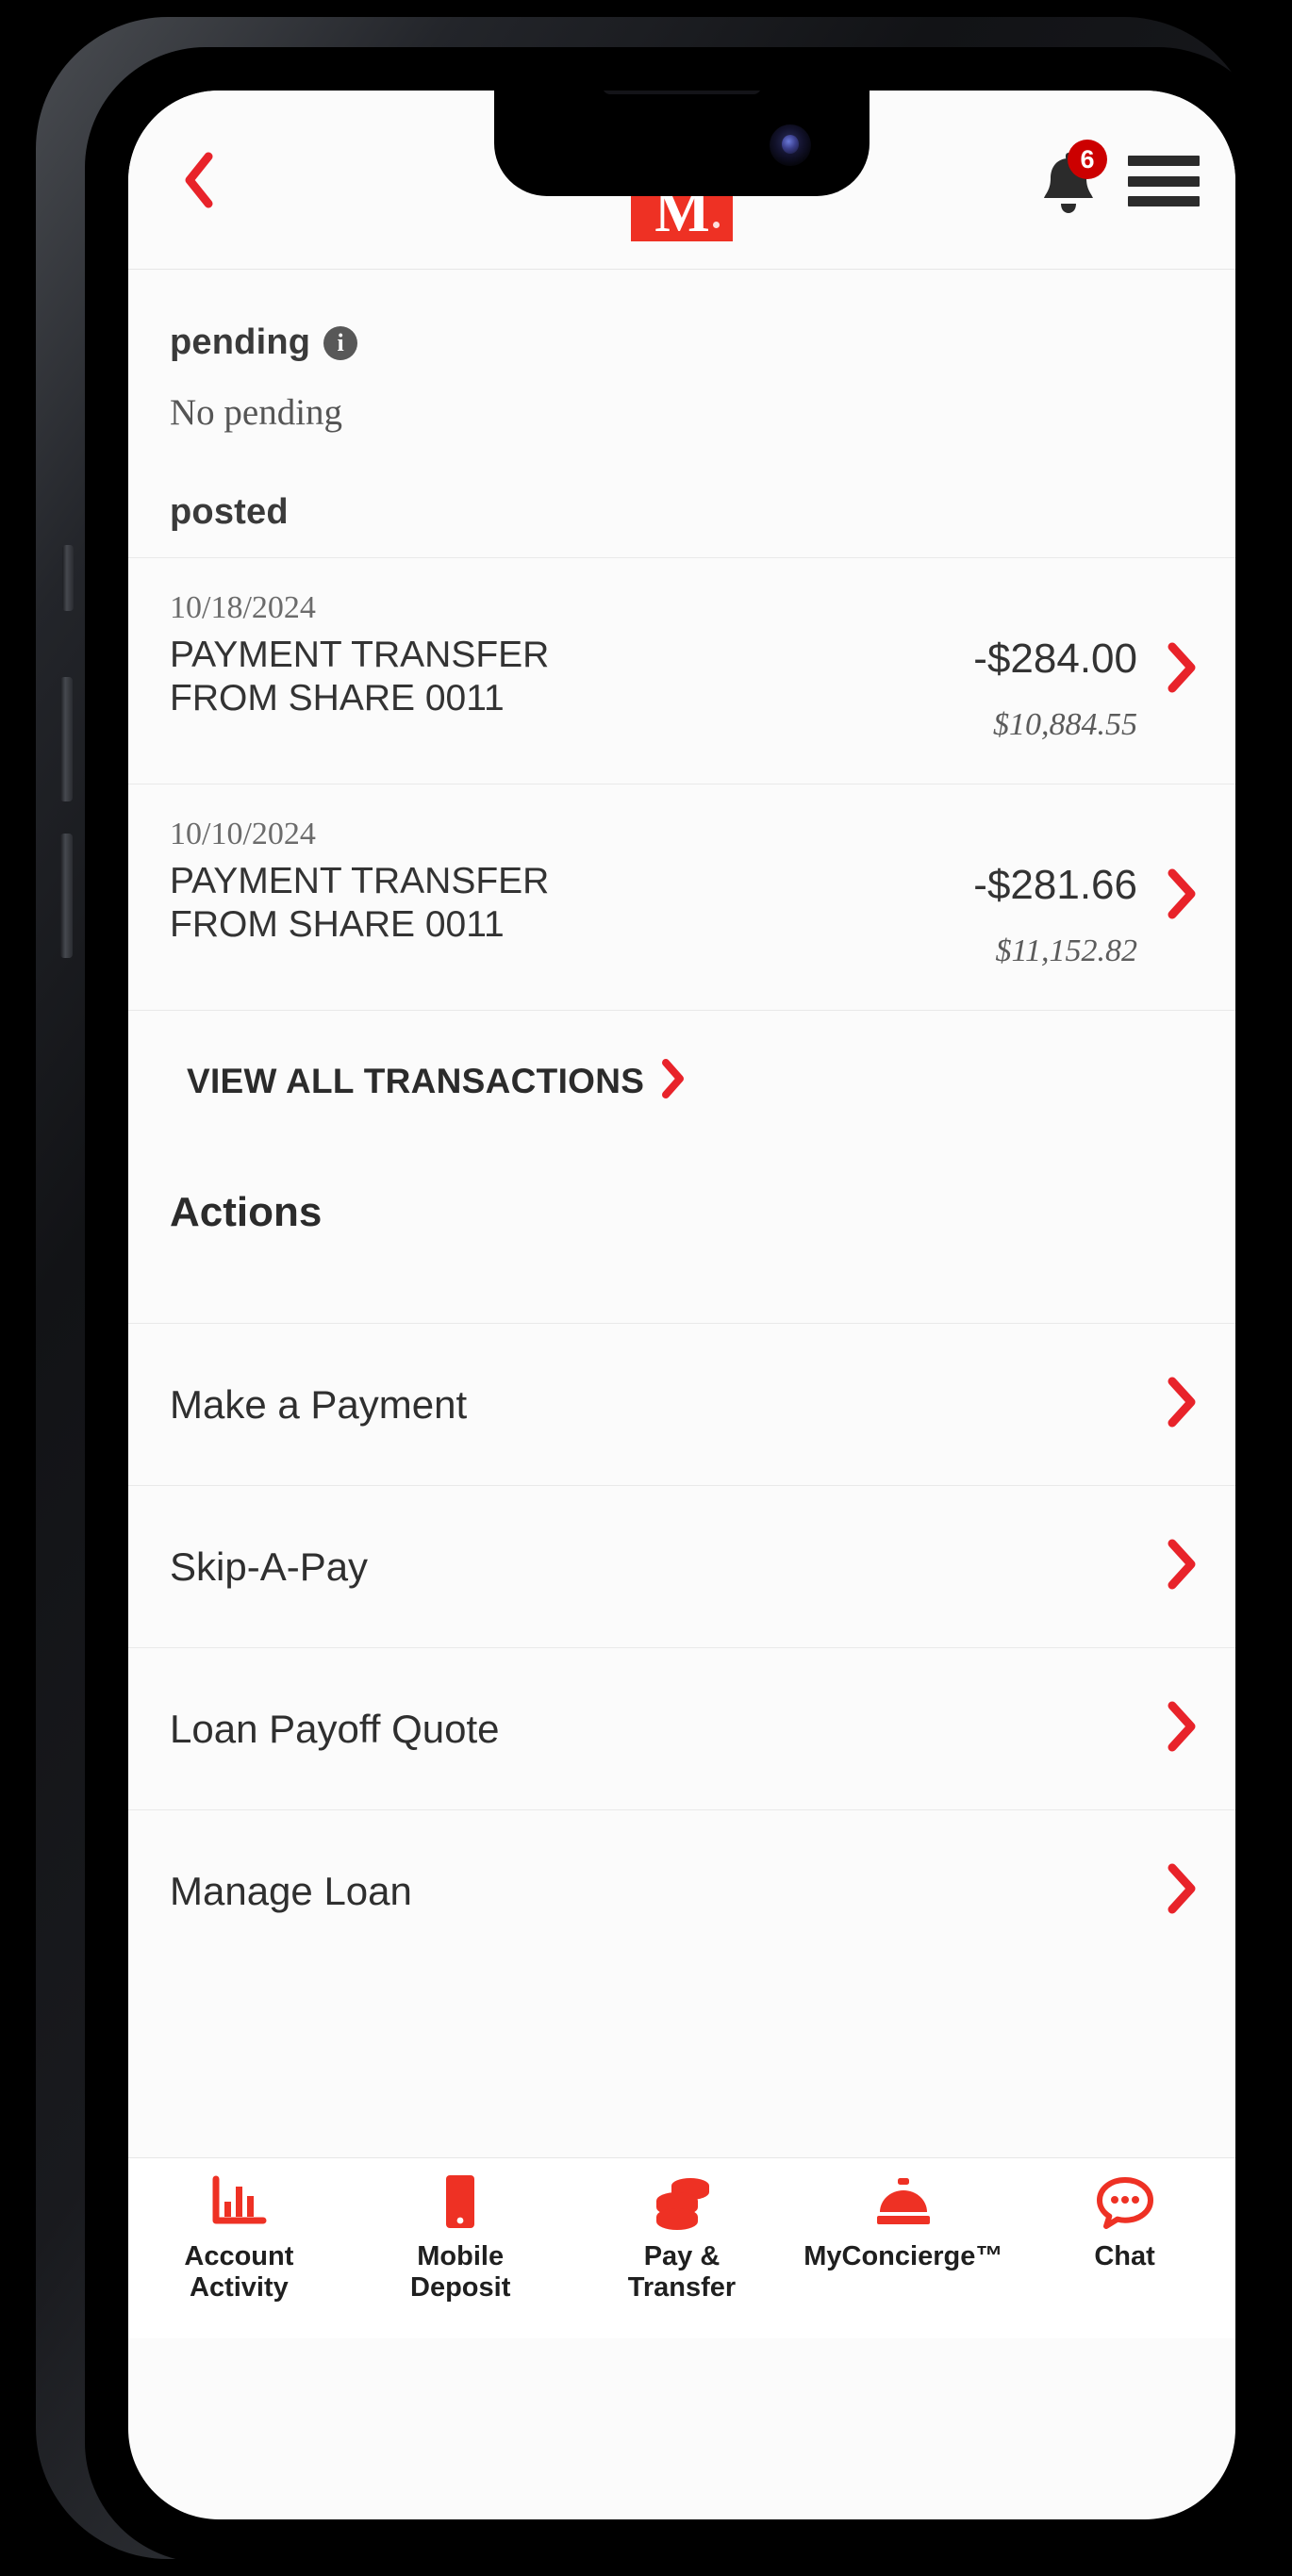 This screenshot has width=1292, height=2576. What do you see at coordinates (682, 2202) in the screenshot?
I see `coins-stack-icon` at bounding box center [682, 2202].